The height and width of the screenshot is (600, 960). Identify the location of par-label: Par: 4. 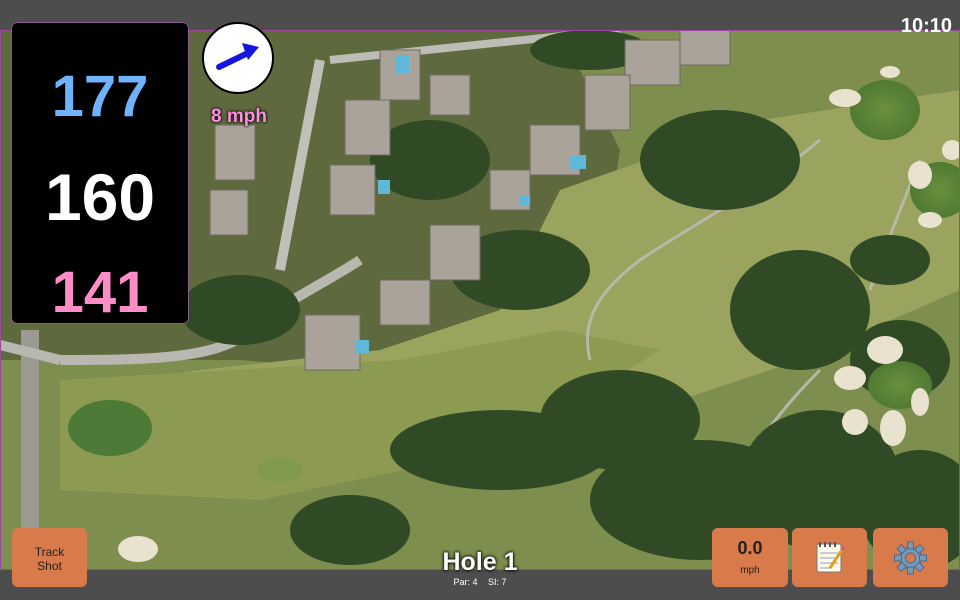
(465, 582).